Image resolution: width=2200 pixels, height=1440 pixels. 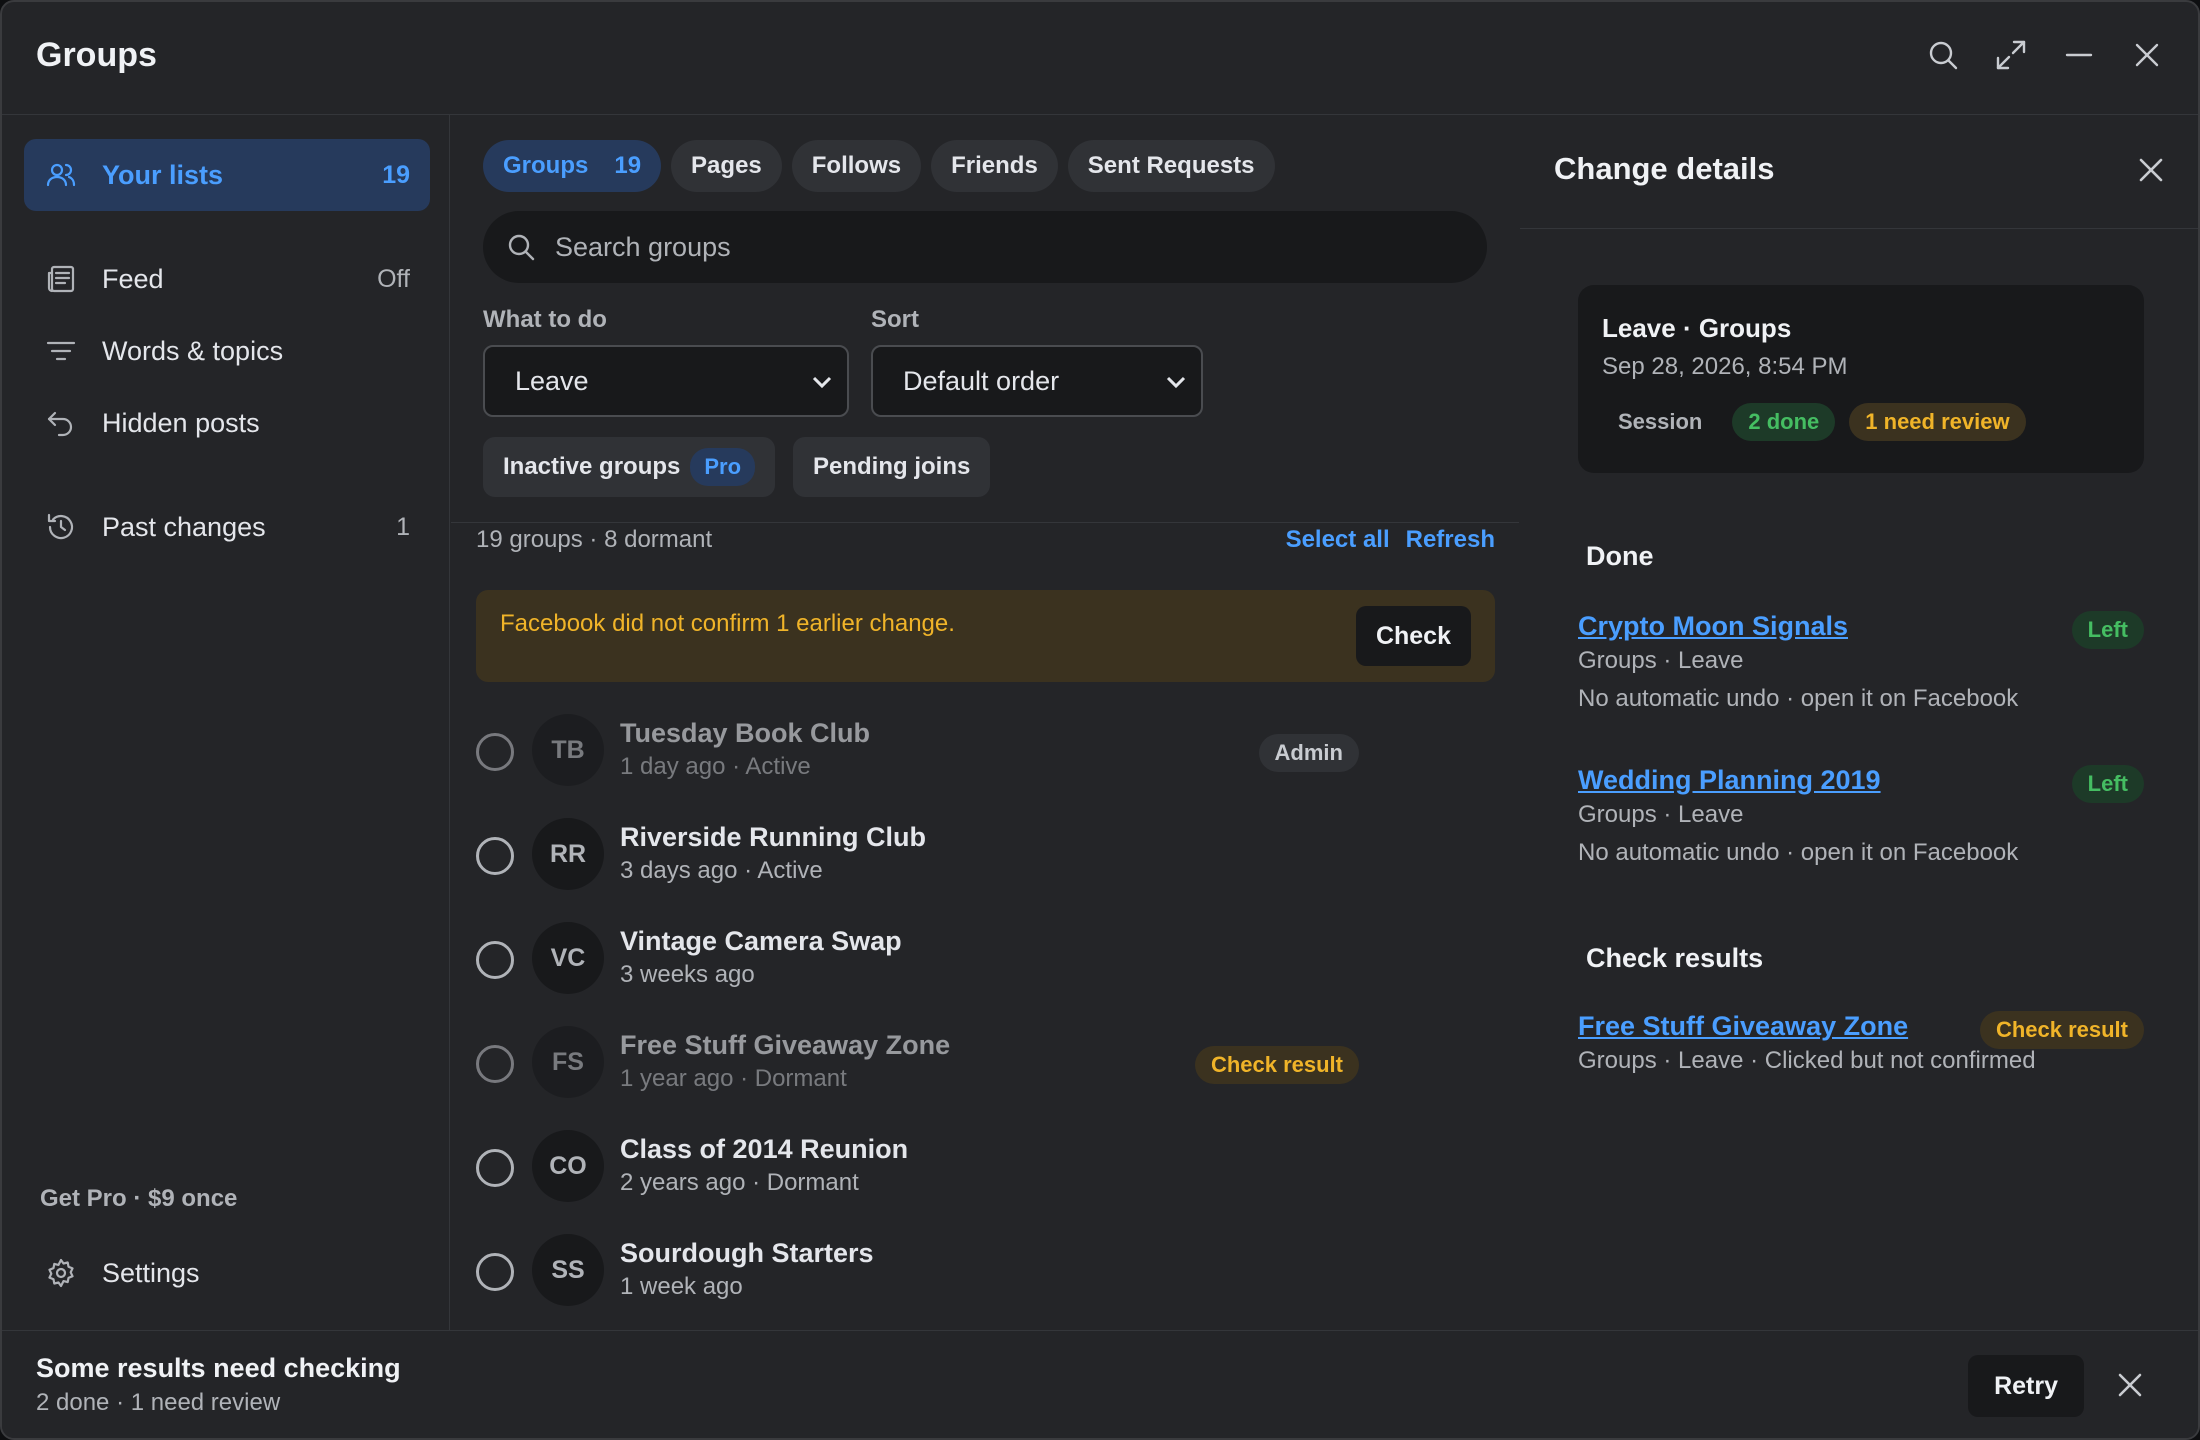 What do you see at coordinates (151, 1272) in the screenshot?
I see `sidebar-item-label: Settings` at bounding box center [151, 1272].